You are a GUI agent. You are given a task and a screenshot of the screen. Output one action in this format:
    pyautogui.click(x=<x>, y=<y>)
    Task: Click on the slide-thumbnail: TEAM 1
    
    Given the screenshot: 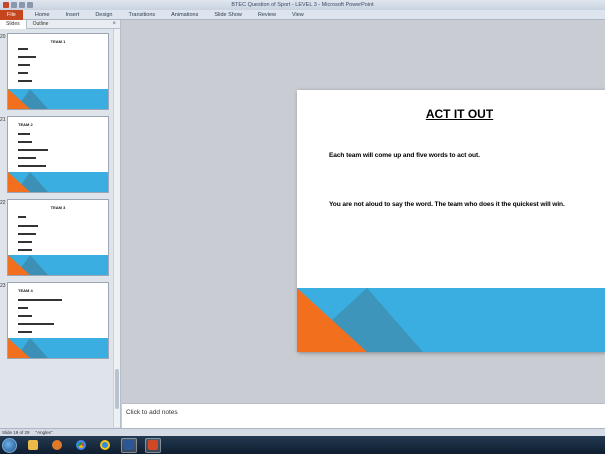 What is the action you would take?
    pyautogui.click(x=58, y=71)
    